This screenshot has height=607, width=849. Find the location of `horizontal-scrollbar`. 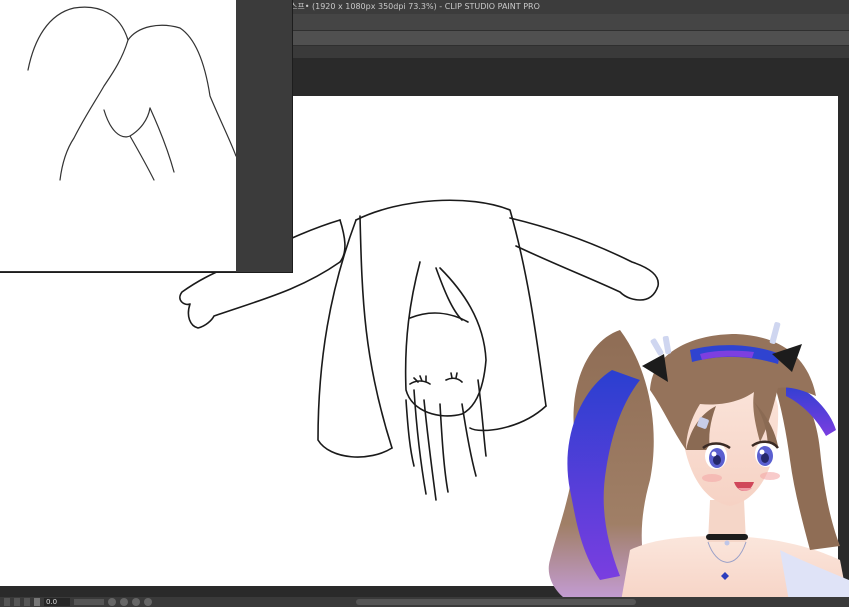

horizontal-scrollbar is located at coordinates (496, 602).